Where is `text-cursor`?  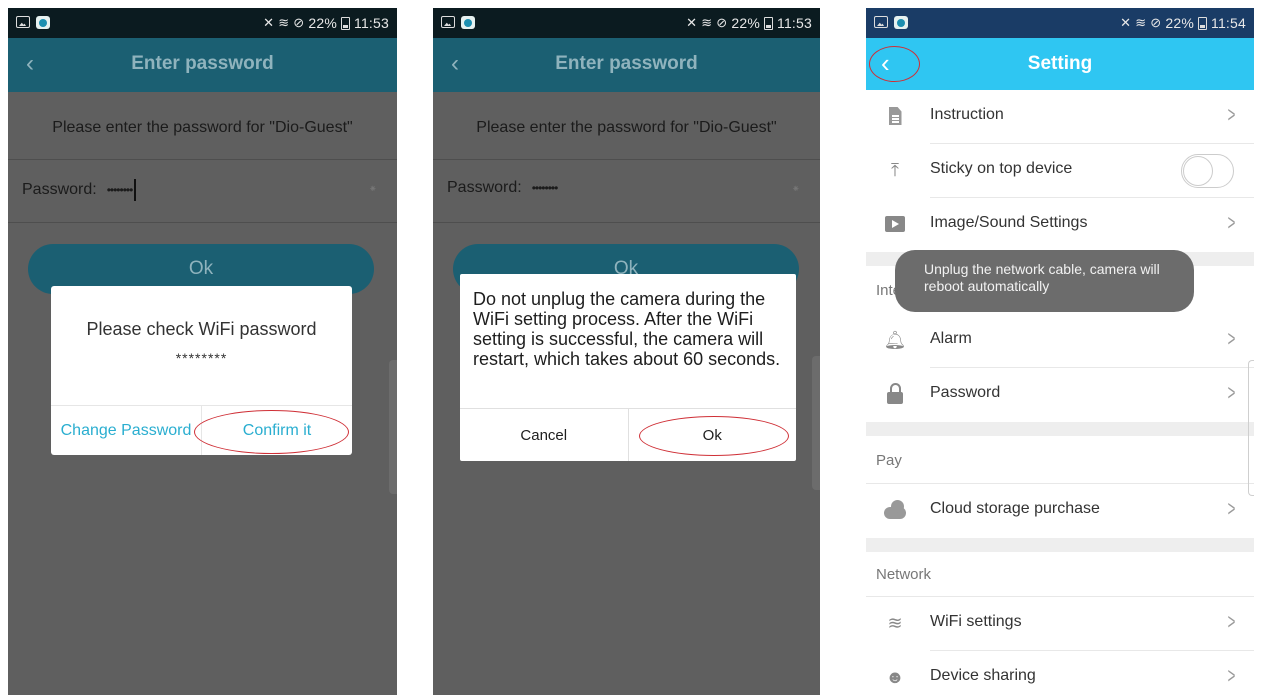
text-cursor is located at coordinates (135, 190).